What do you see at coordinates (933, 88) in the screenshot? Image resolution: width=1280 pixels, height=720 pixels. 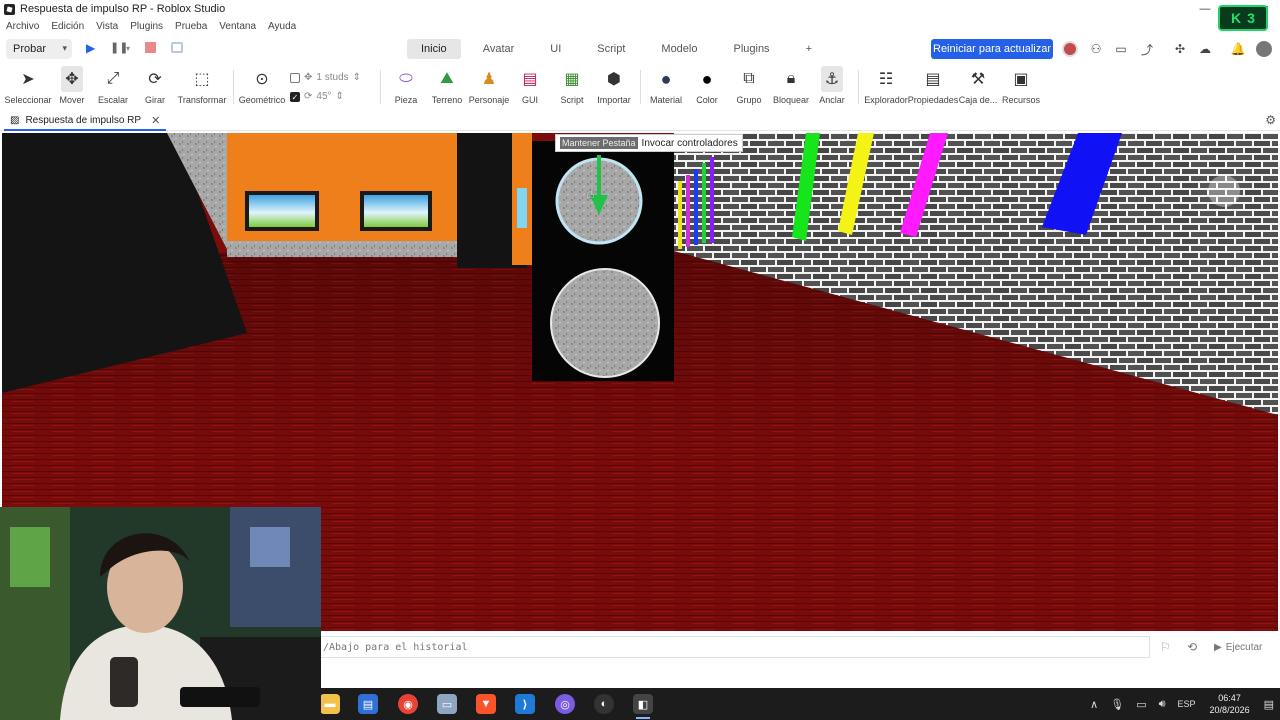 I see `properties-button: ▤ Propiedades` at bounding box center [933, 88].